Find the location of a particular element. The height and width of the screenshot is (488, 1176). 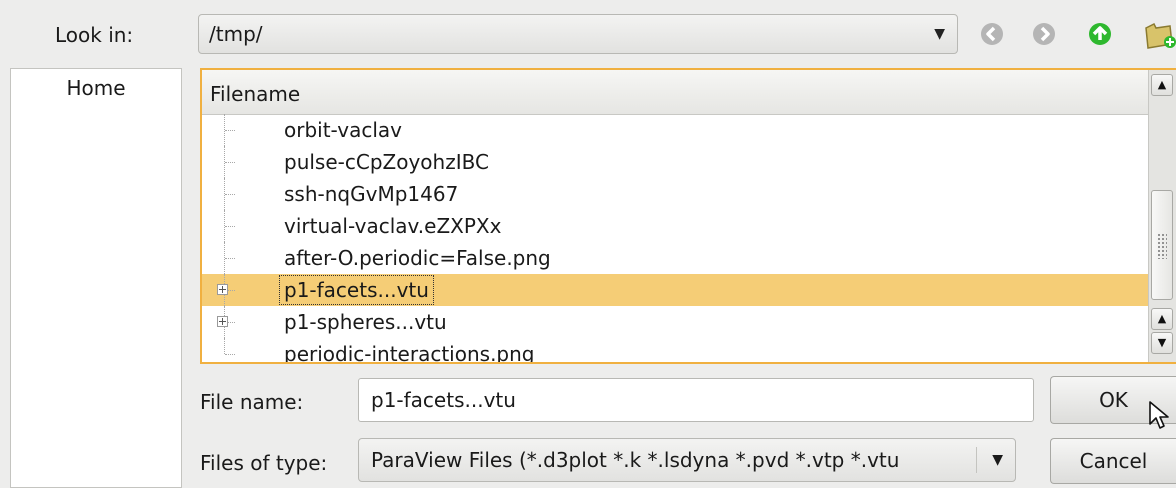

look-in-combo: /tmp/ ▼ is located at coordinates (578, 34).